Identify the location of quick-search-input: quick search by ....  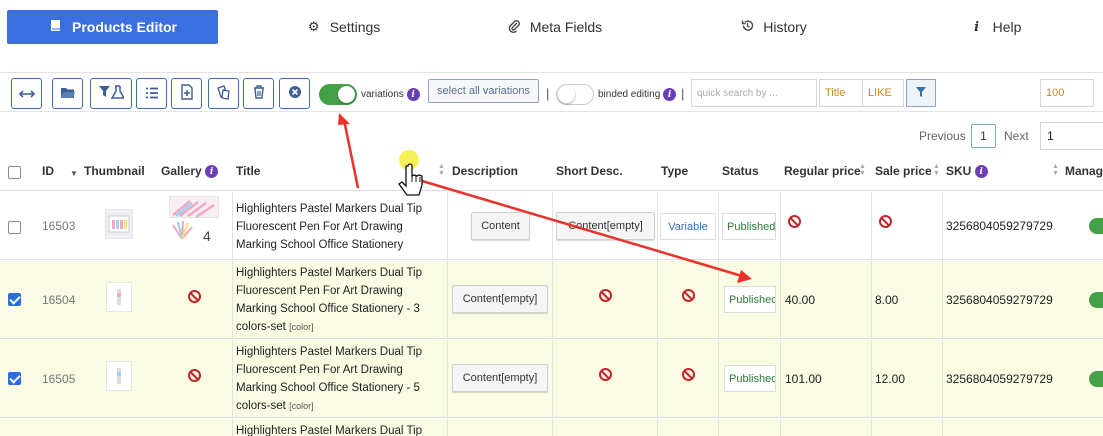
(754, 93).